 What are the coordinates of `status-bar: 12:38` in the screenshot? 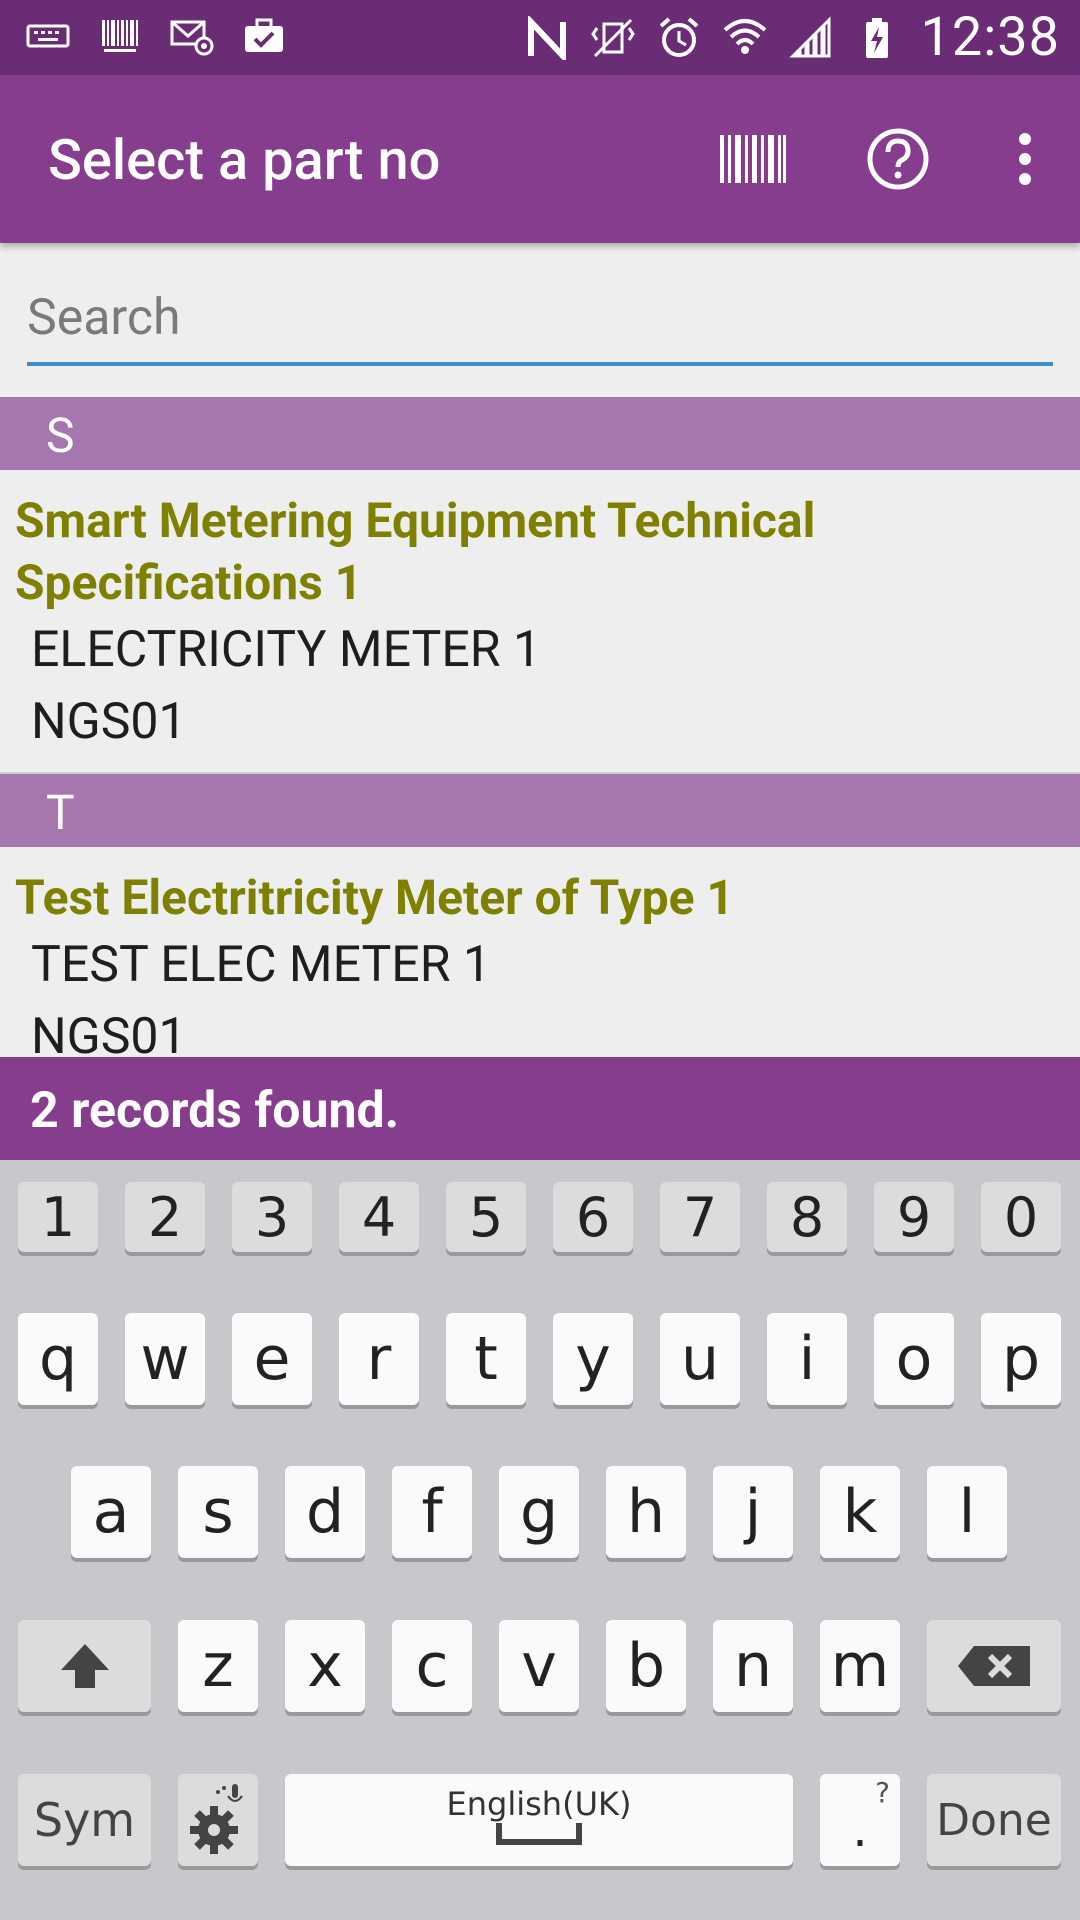 It's located at (540, 37).